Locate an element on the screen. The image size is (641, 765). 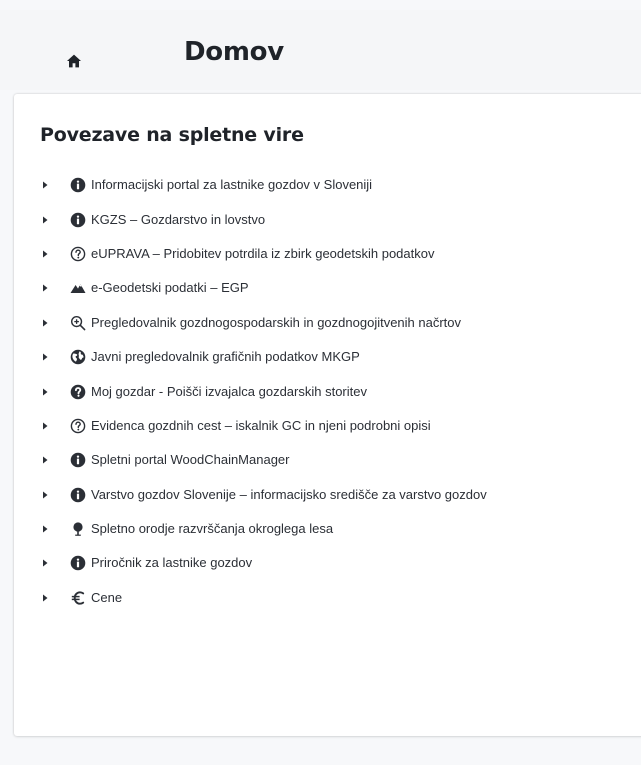
section-title: Povezave na spletne vire is located at coordinates (172, 135).